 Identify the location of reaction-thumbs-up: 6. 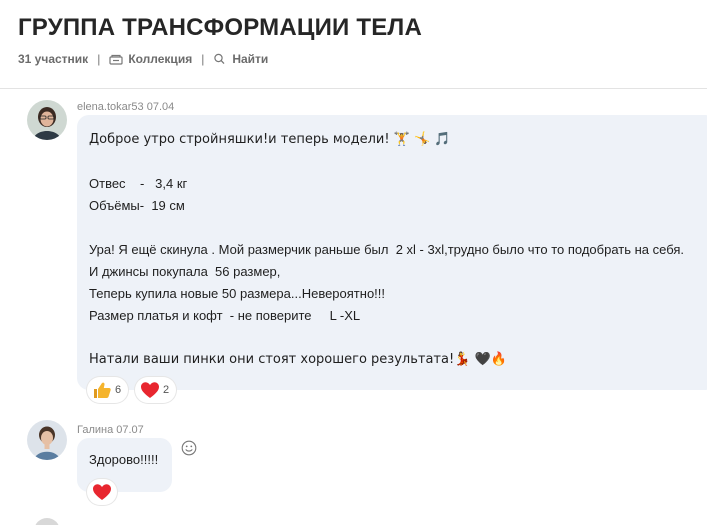
(108, 390).